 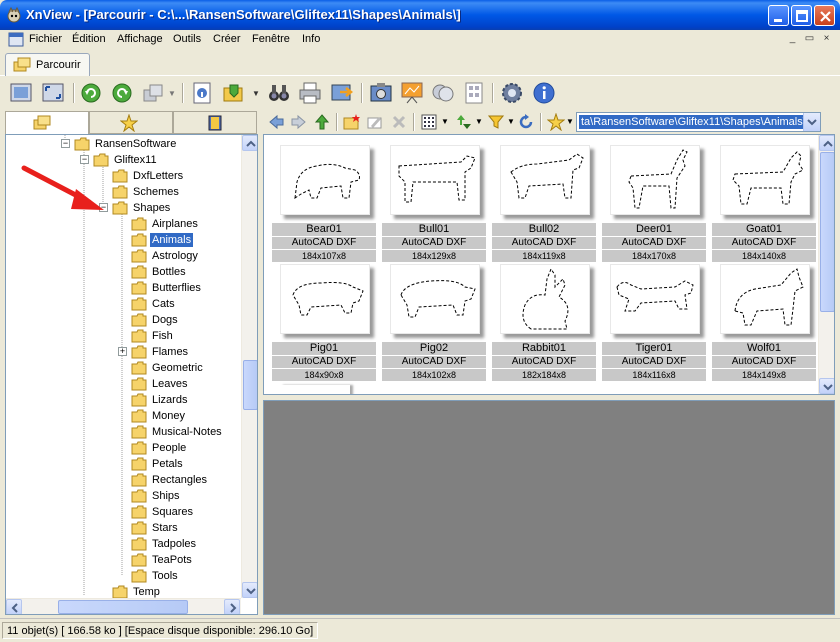 I want to click on thumbnail-item: Bull02 AutoCAD DXF 184x119x8, so click(x=544, y=201).